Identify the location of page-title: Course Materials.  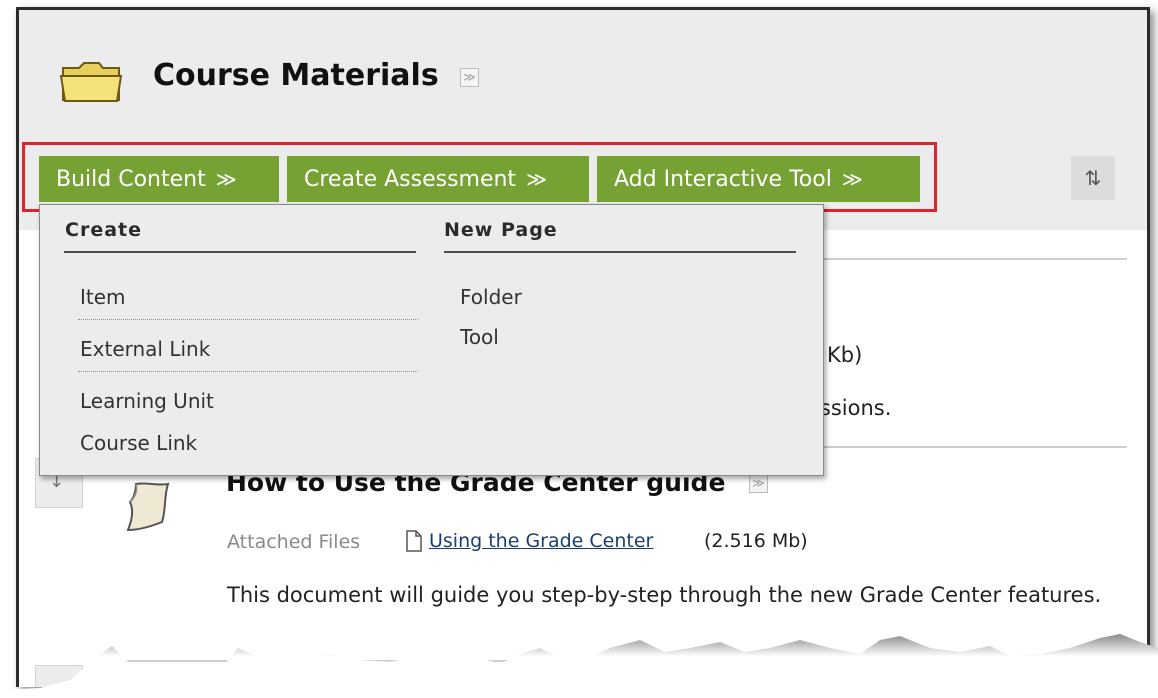
(296, 75).